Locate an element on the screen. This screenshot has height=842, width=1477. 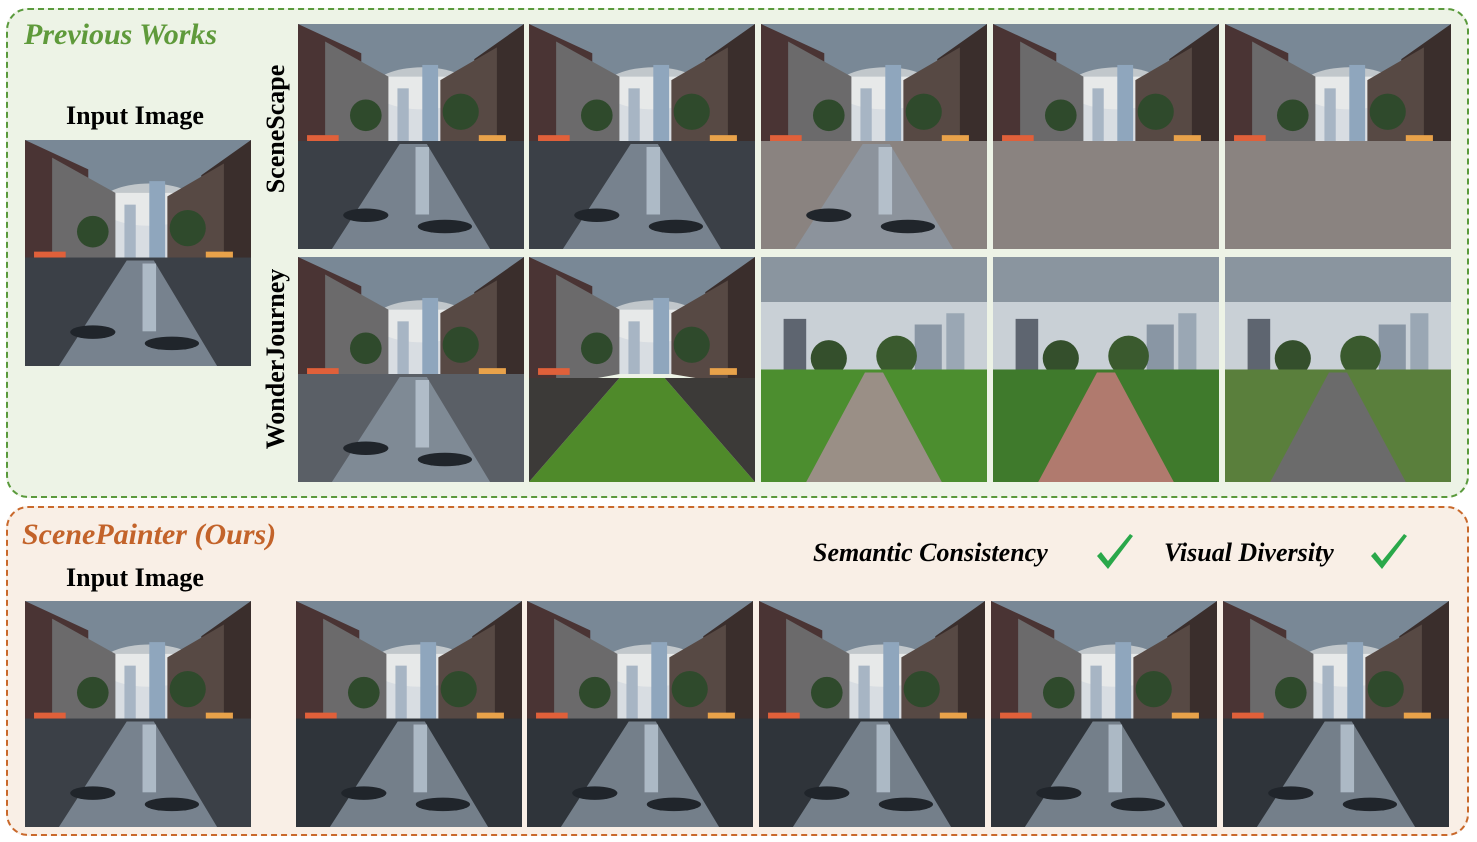
row-label-wonderjourney: WonderJourney is located at coordinates (275, 359).